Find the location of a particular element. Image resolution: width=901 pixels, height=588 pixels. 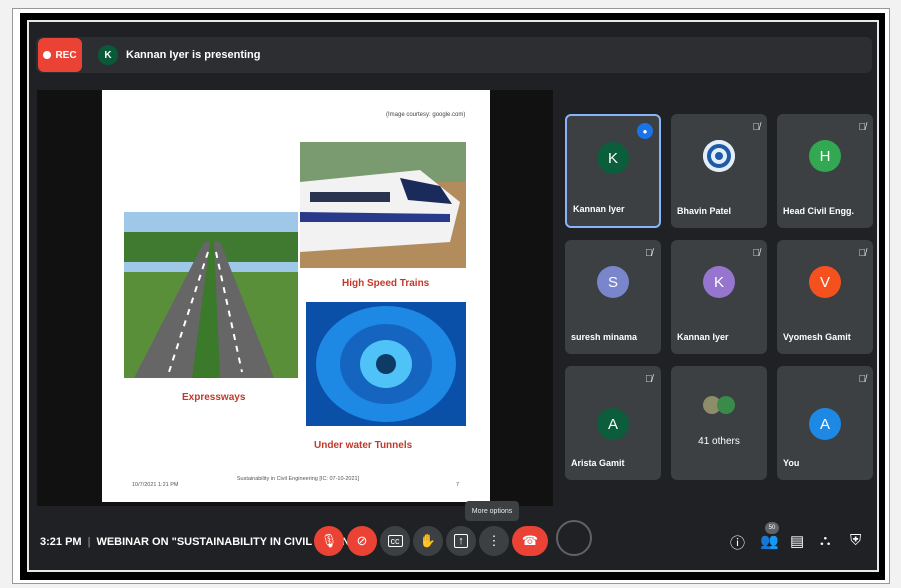

captions-icon: cc is located at coordinates (395, 541).